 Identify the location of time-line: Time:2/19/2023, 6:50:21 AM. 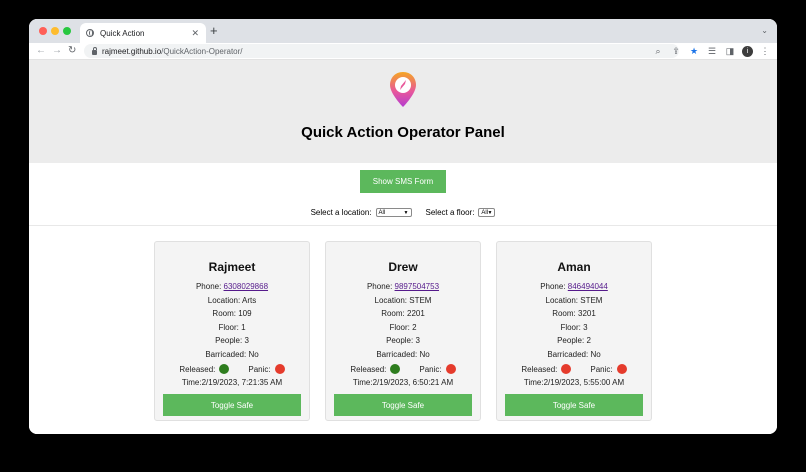
(403, 382).